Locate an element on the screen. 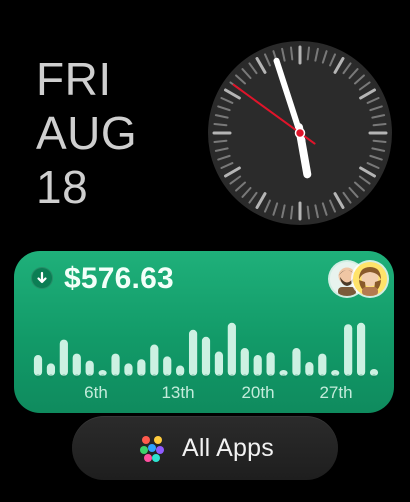 The image size is (410, 502). day: 18 is located at coordinates (62, 187).